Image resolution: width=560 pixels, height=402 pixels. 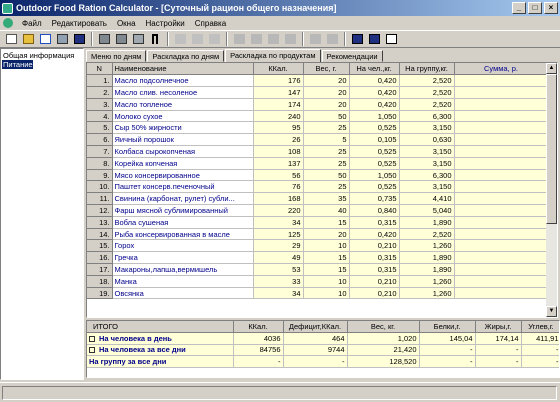 I want to click on kcal-cell: 56, so click(x=278, y=175).